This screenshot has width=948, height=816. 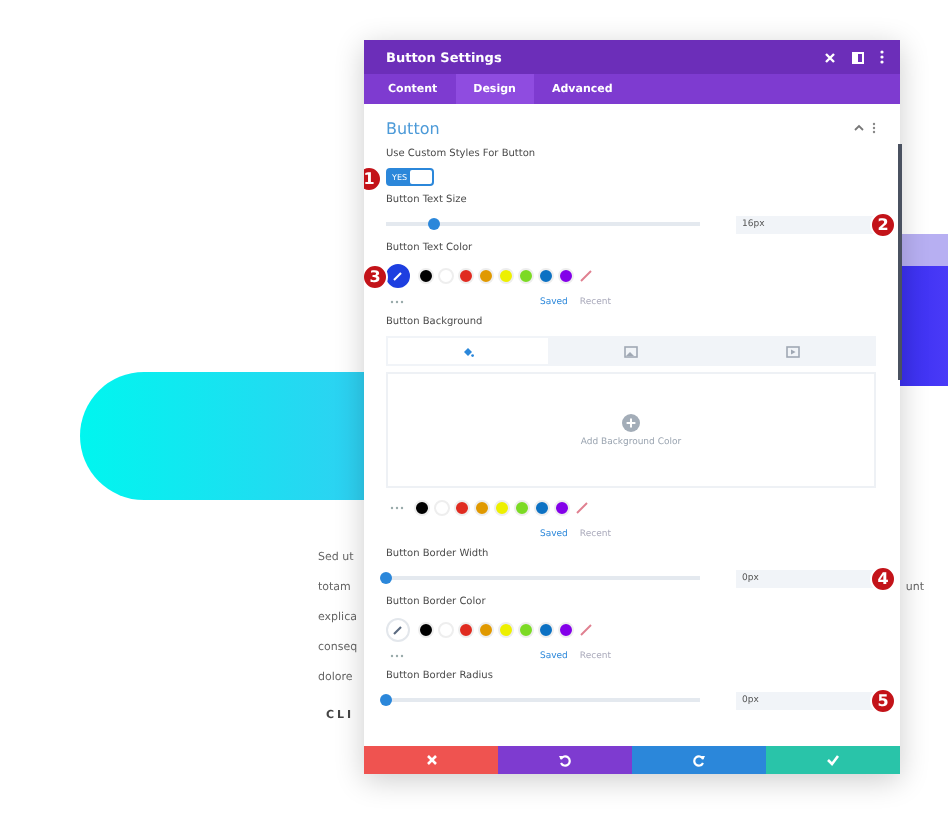 What do you see at coordinates (413, 128) in the screenshot?
I see `section-title: Button` at bounding box center [413, 128].